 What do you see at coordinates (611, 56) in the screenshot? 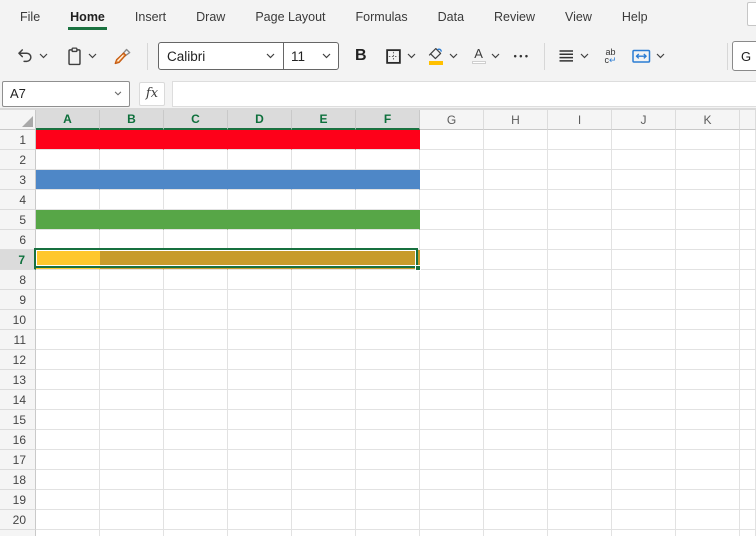
I see `wrap-text-button: ab c↵` at bounding box center [611, 56].